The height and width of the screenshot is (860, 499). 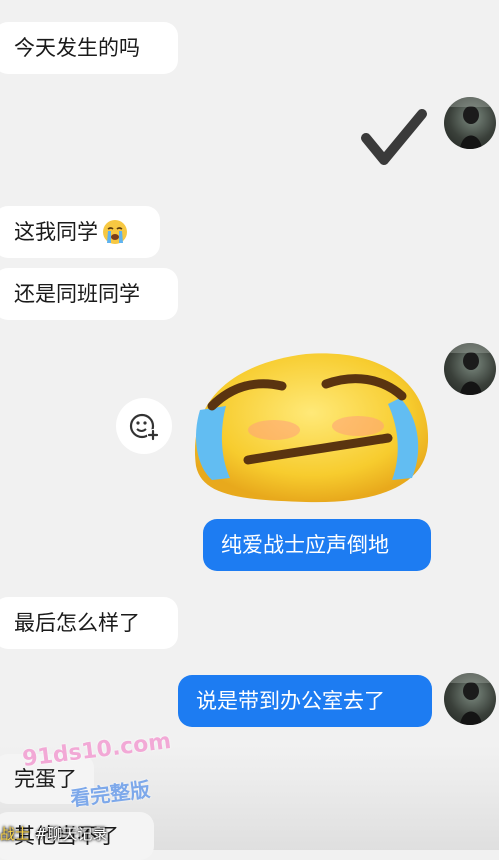 I want to click on caption-tag: #聊天记录, so click(x=69, y=834).